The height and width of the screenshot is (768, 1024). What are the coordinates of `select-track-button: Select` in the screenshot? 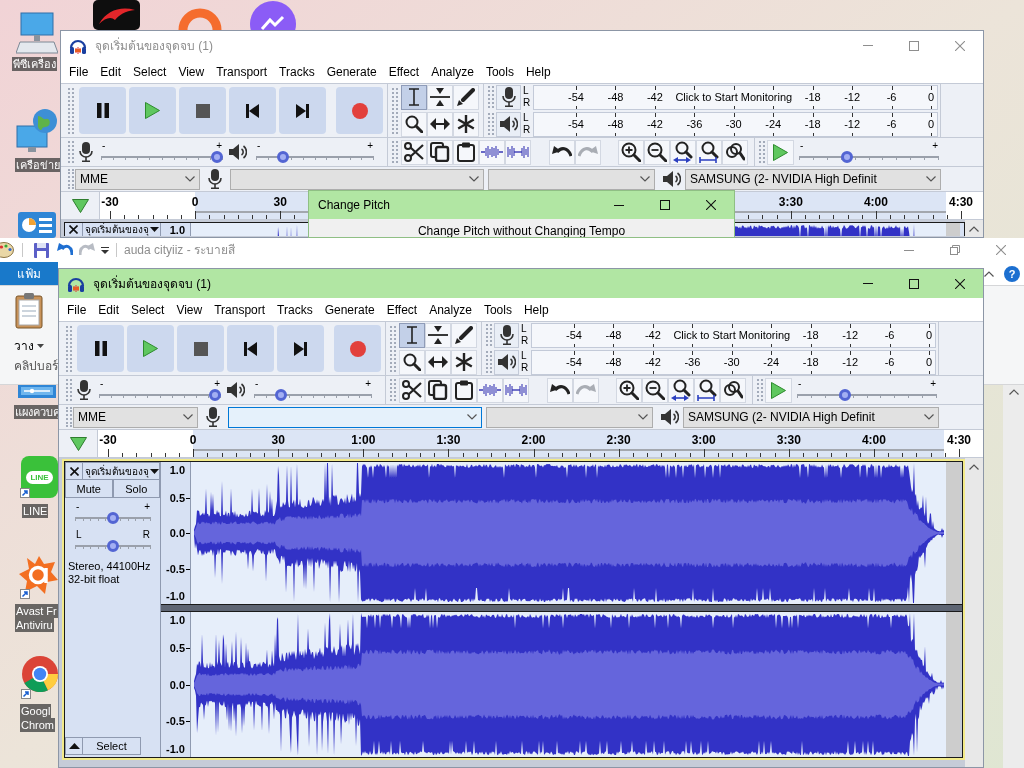 It's located at (112, 746).